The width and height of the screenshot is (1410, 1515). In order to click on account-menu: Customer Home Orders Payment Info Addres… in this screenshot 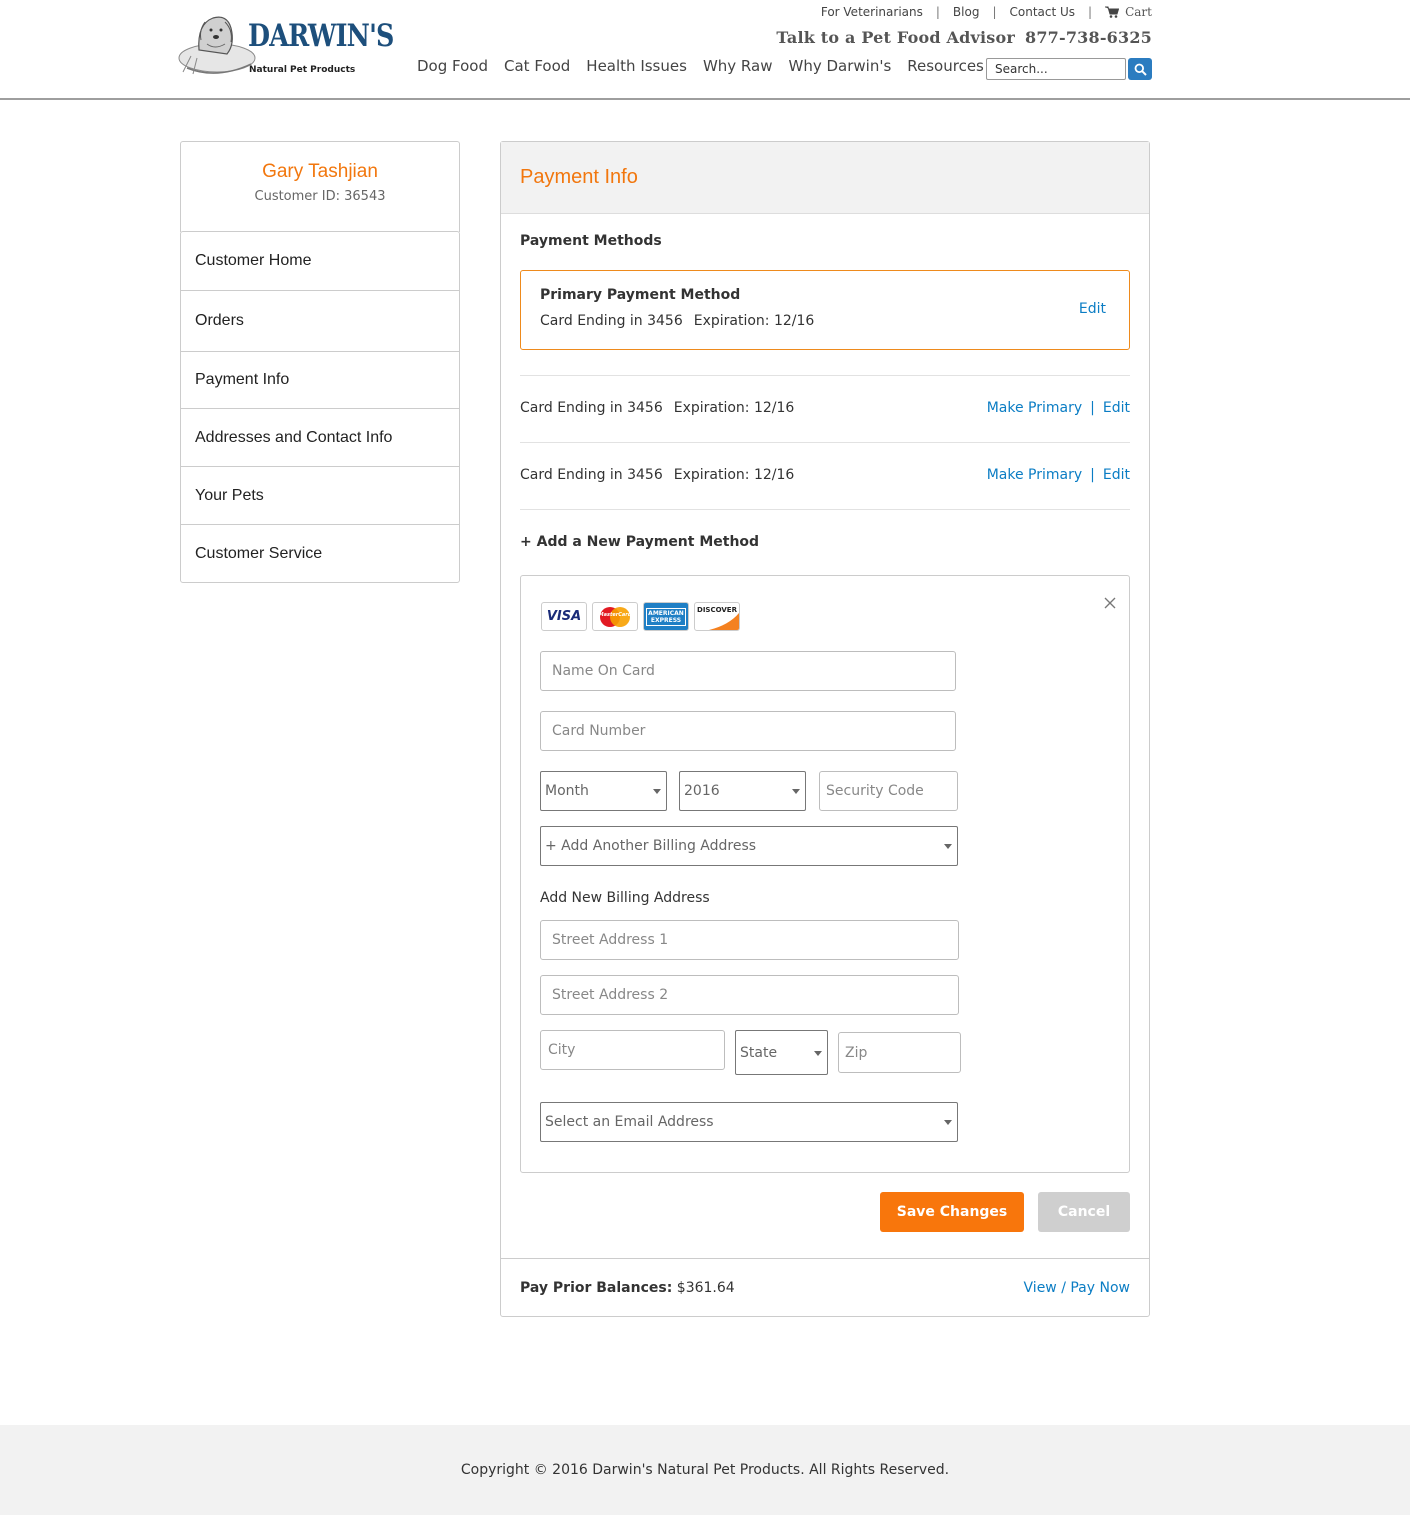, I will do `click(320, 407)`.